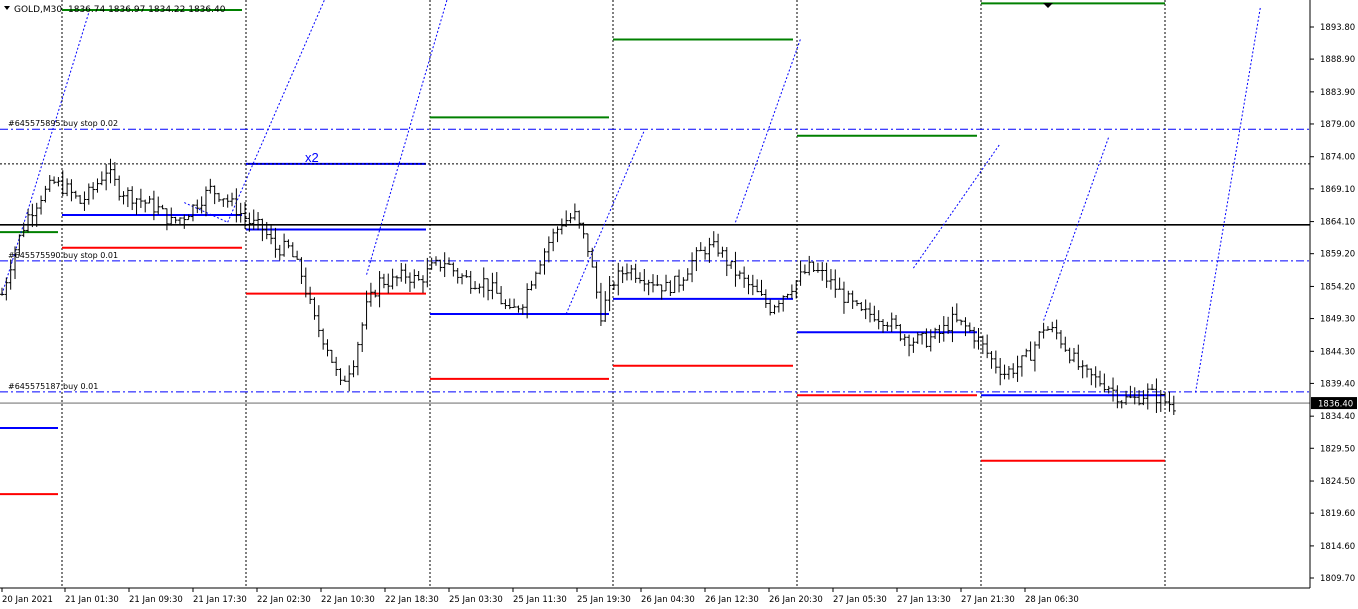 The height and width of the screenshot is (609, 1358). Describe the element at coordinates (1337, 514) in the screenshot. I see `price-tick-label: 1819.60` at that location.